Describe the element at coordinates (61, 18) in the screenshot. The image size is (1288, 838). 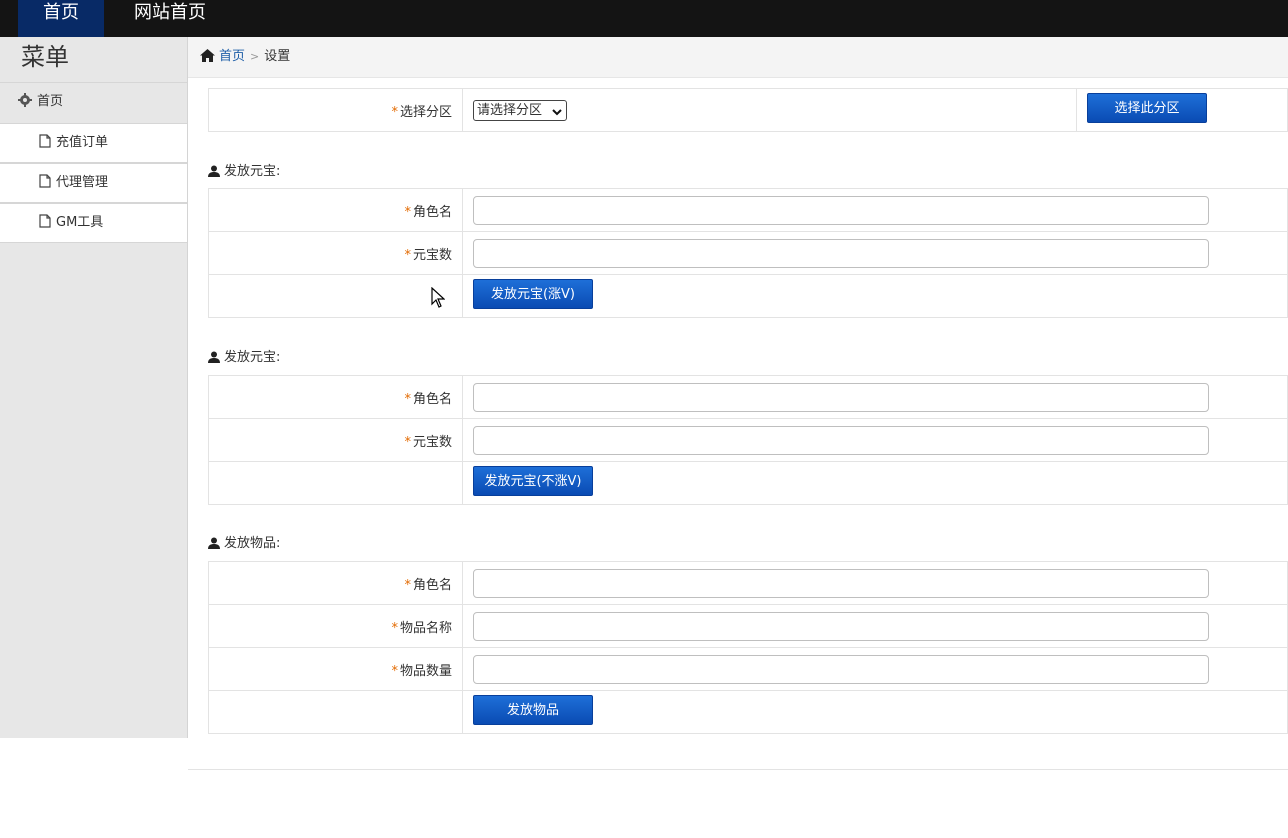
I see `nav-home: 首页` at that location.